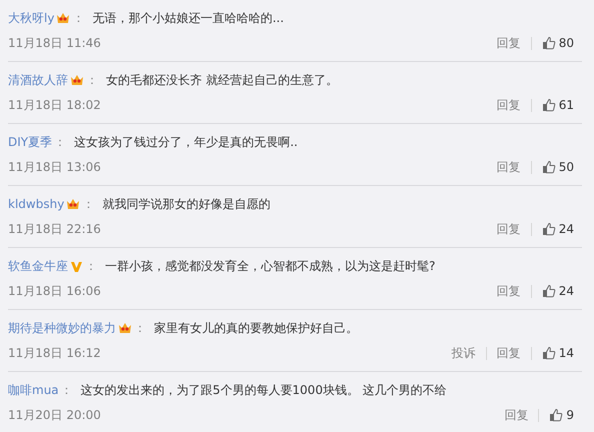 The height and width of the screenshot is (432, 594). What do you see at coordinates (31, 18) in the screenshot?
I see `user-name-link: 大秋呀ly` at bounding box center [31, 18].